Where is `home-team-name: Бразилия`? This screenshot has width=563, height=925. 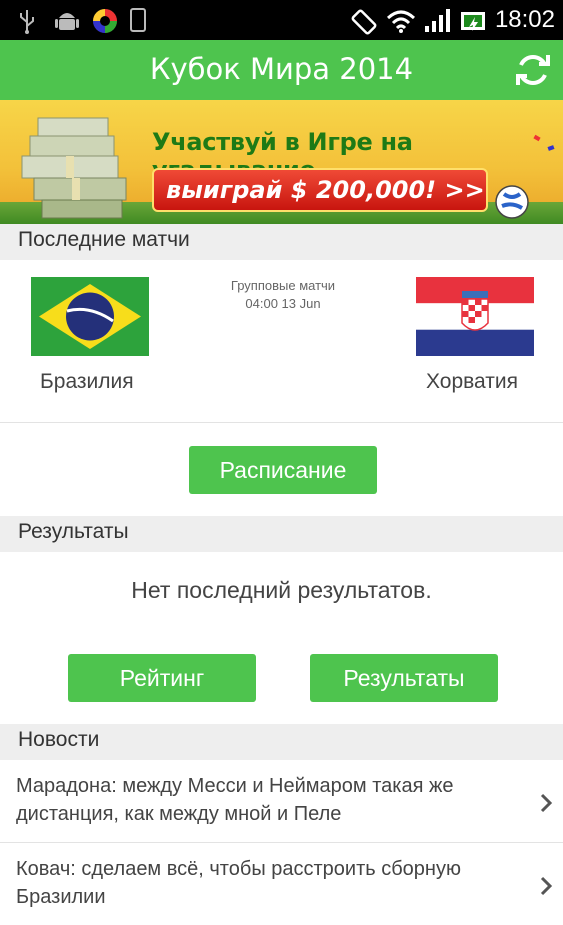
home-team-name: Бразилия is located at coordinates (87, 381).